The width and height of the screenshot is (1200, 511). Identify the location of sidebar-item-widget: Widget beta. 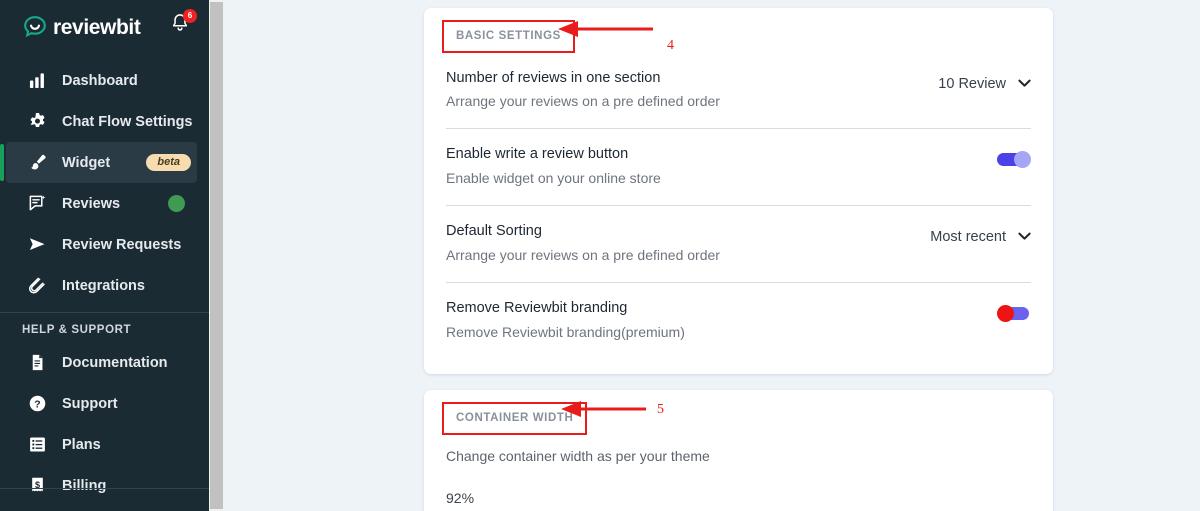
(98, 162).